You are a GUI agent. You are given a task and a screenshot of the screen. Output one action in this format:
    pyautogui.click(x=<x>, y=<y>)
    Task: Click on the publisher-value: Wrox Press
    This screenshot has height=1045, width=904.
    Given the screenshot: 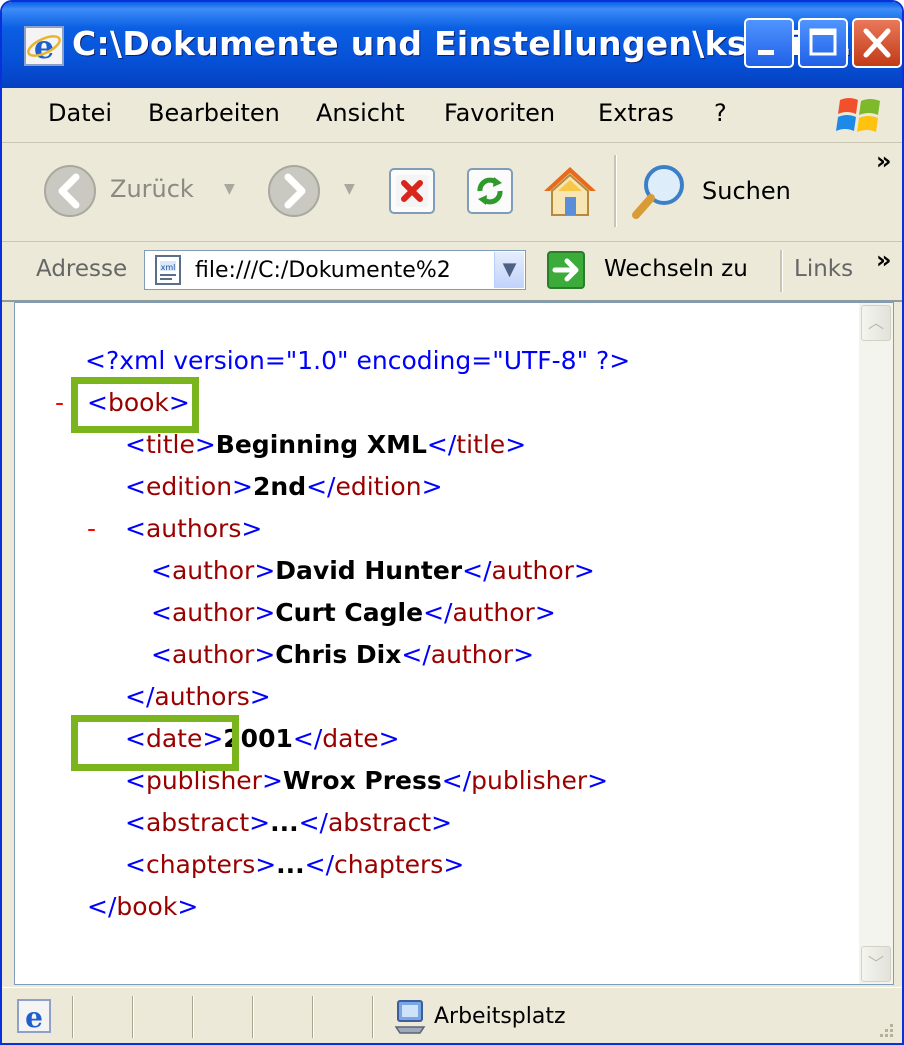 What is the action you would take?
    pyautogui.click(x=362, y=780)
    